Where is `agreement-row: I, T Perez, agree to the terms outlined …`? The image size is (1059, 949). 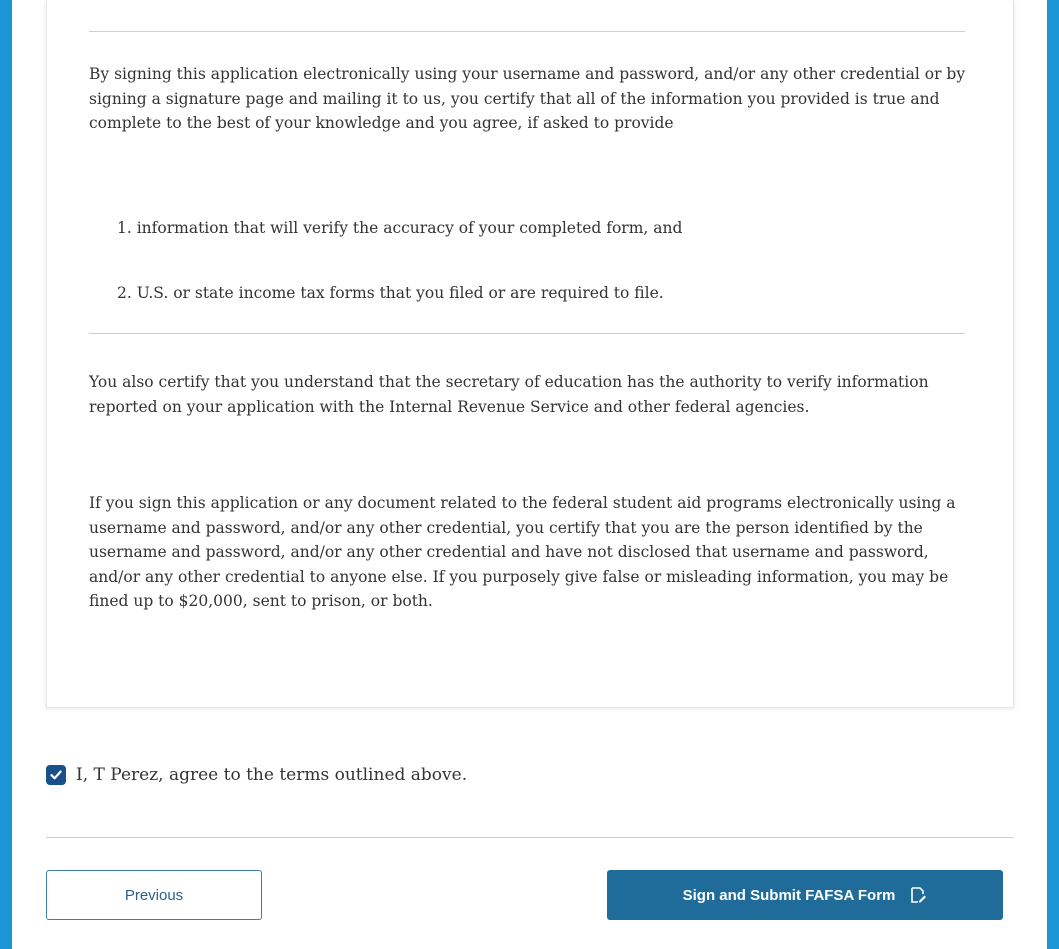 agreement-row: I, T Perez, agree to the terms outlined … is located at coordinates (256, 775).